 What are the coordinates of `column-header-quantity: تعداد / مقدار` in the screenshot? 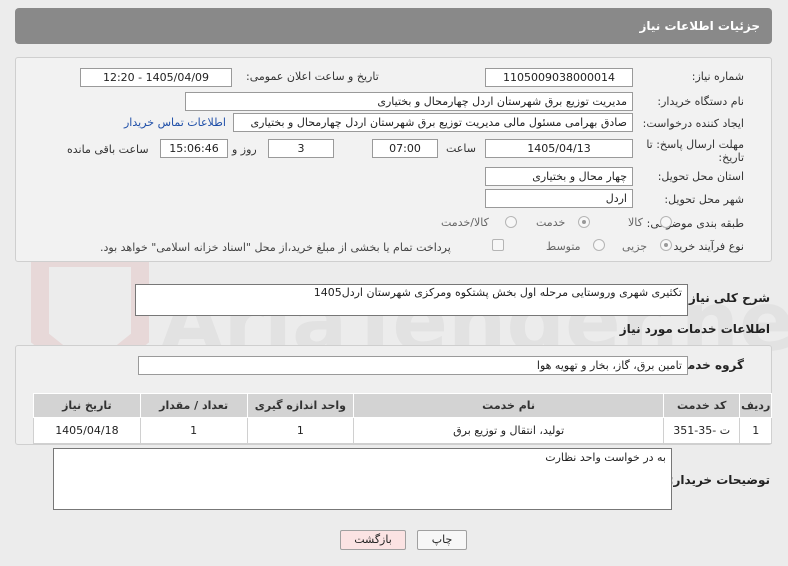 It's located at (193, 405).